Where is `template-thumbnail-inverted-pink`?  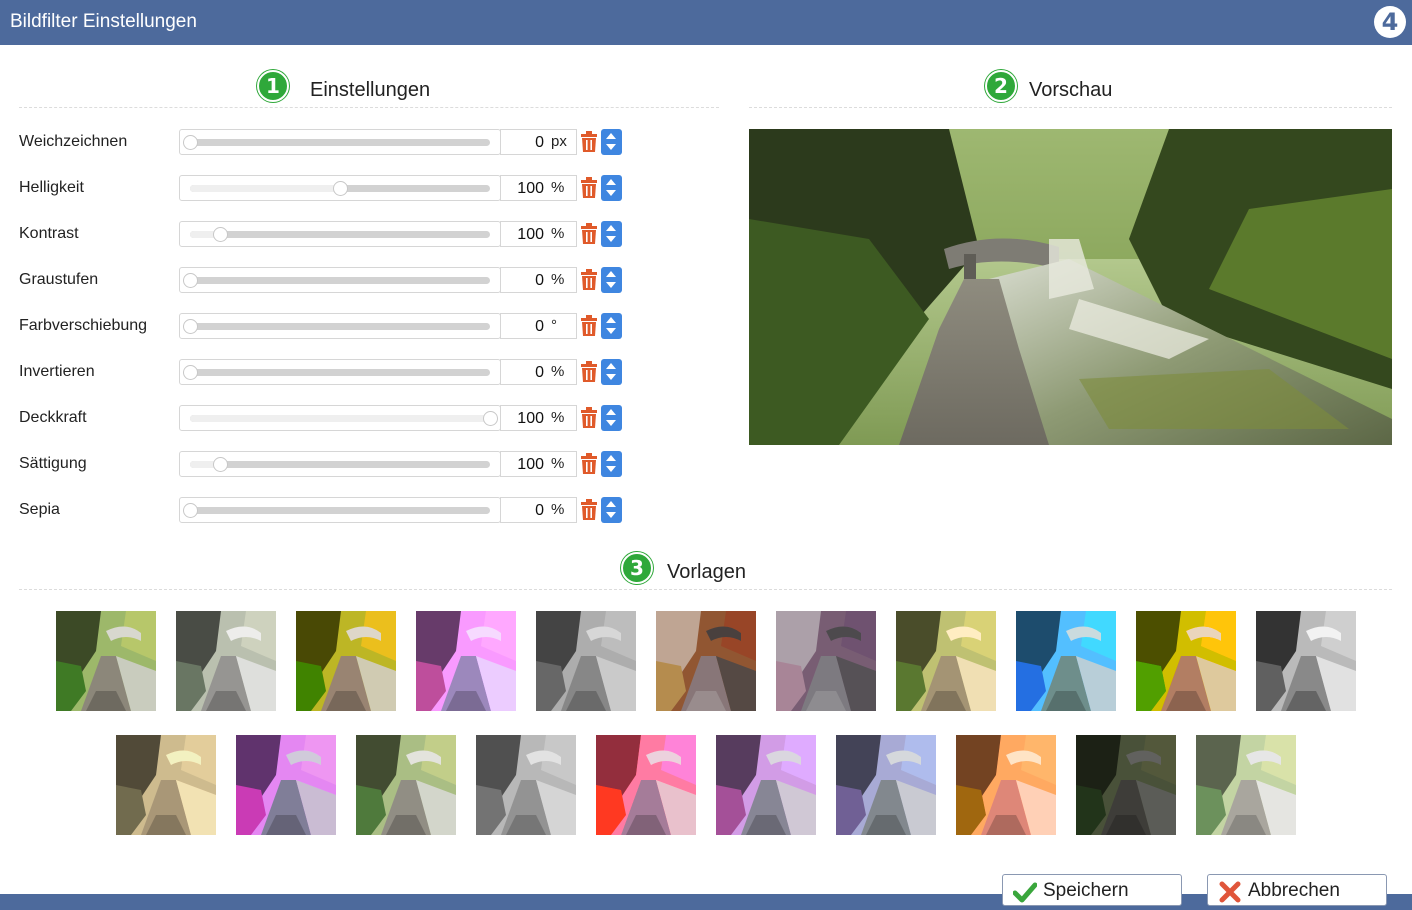
template-thumbnail-inverted-pink is located at coordinates (706, 661).